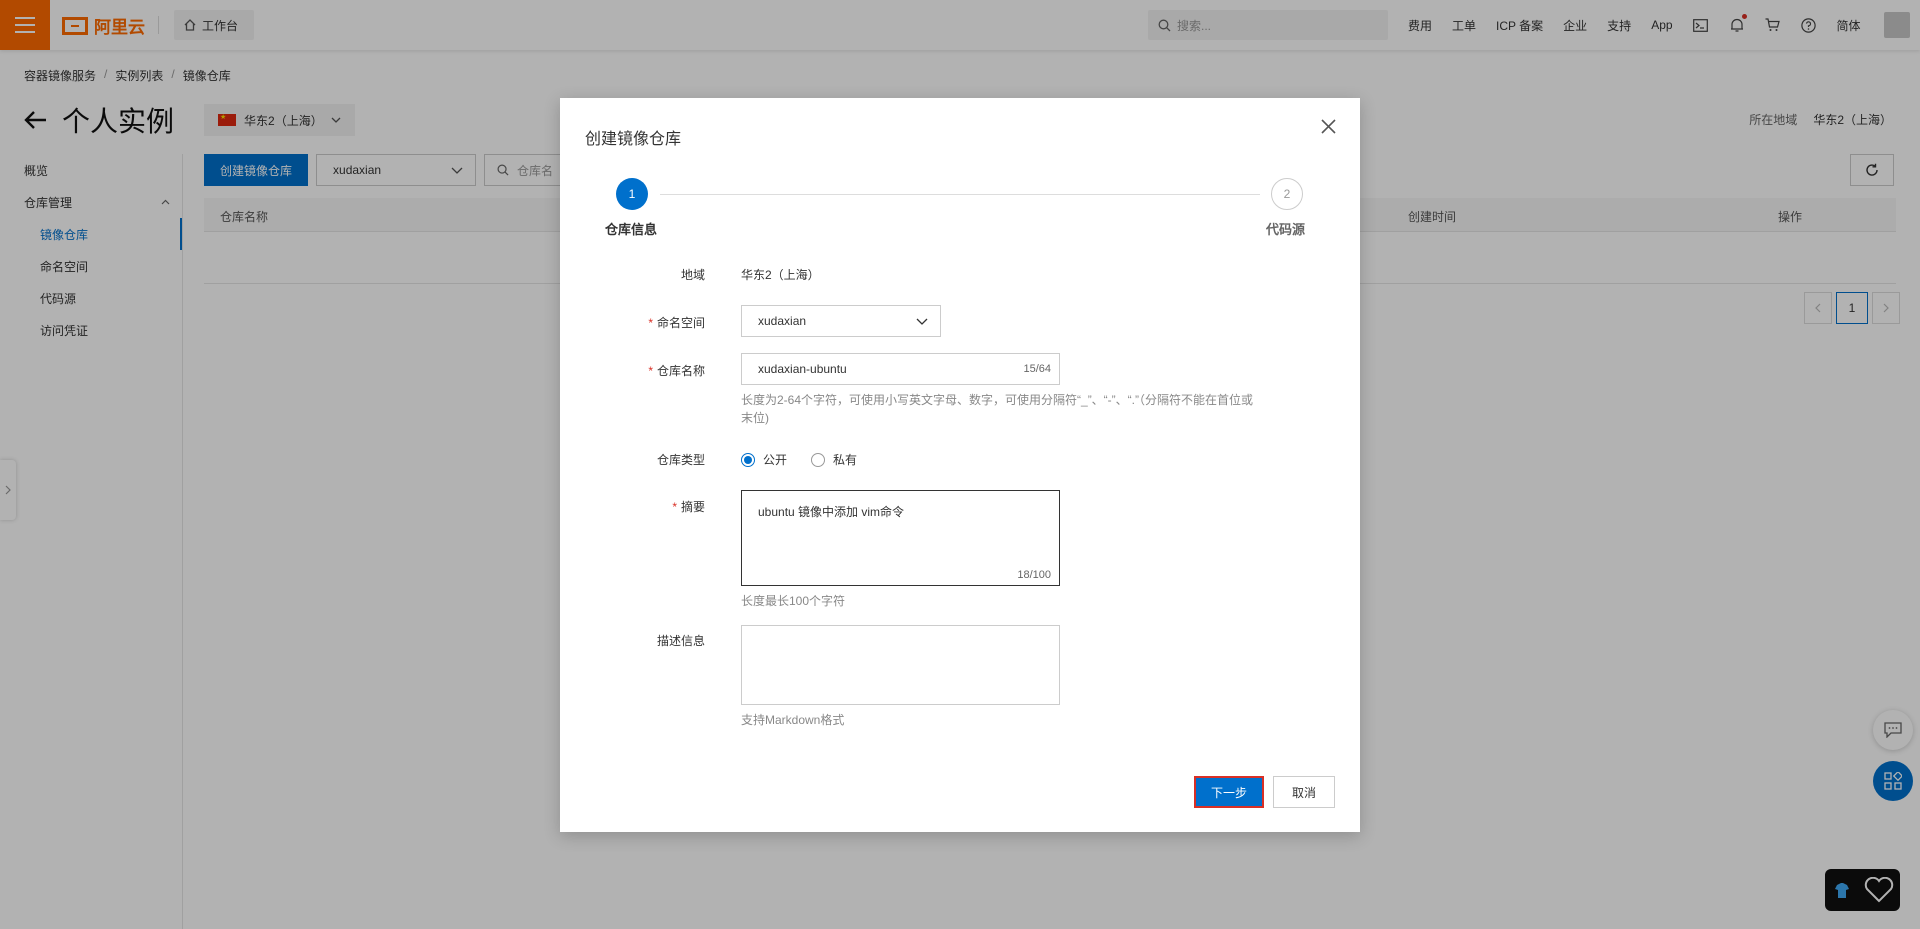 The height and width of the screenshot is (929, 1920). Describe the element at coordinates (802, 369) in the screenshot. I see `repo-name-value: xudaxian-ubuntu` at that location.